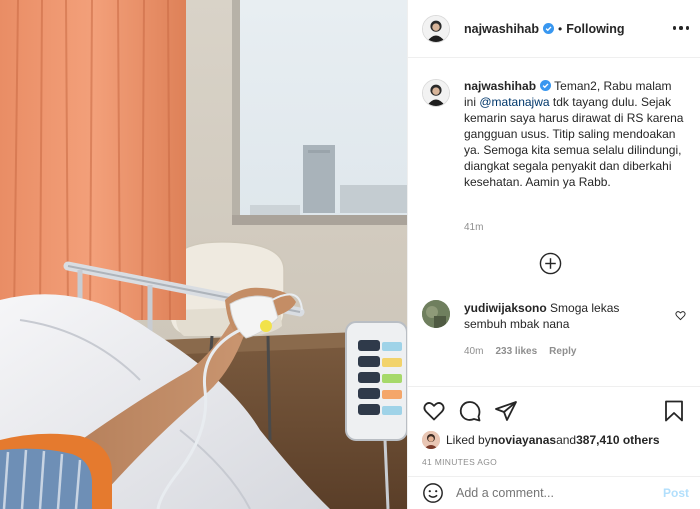 The height and width of the screenshot is (509, 700). Describe the element at coordinates (681, 28) in the screenshot. I see `more-icon` at that location.